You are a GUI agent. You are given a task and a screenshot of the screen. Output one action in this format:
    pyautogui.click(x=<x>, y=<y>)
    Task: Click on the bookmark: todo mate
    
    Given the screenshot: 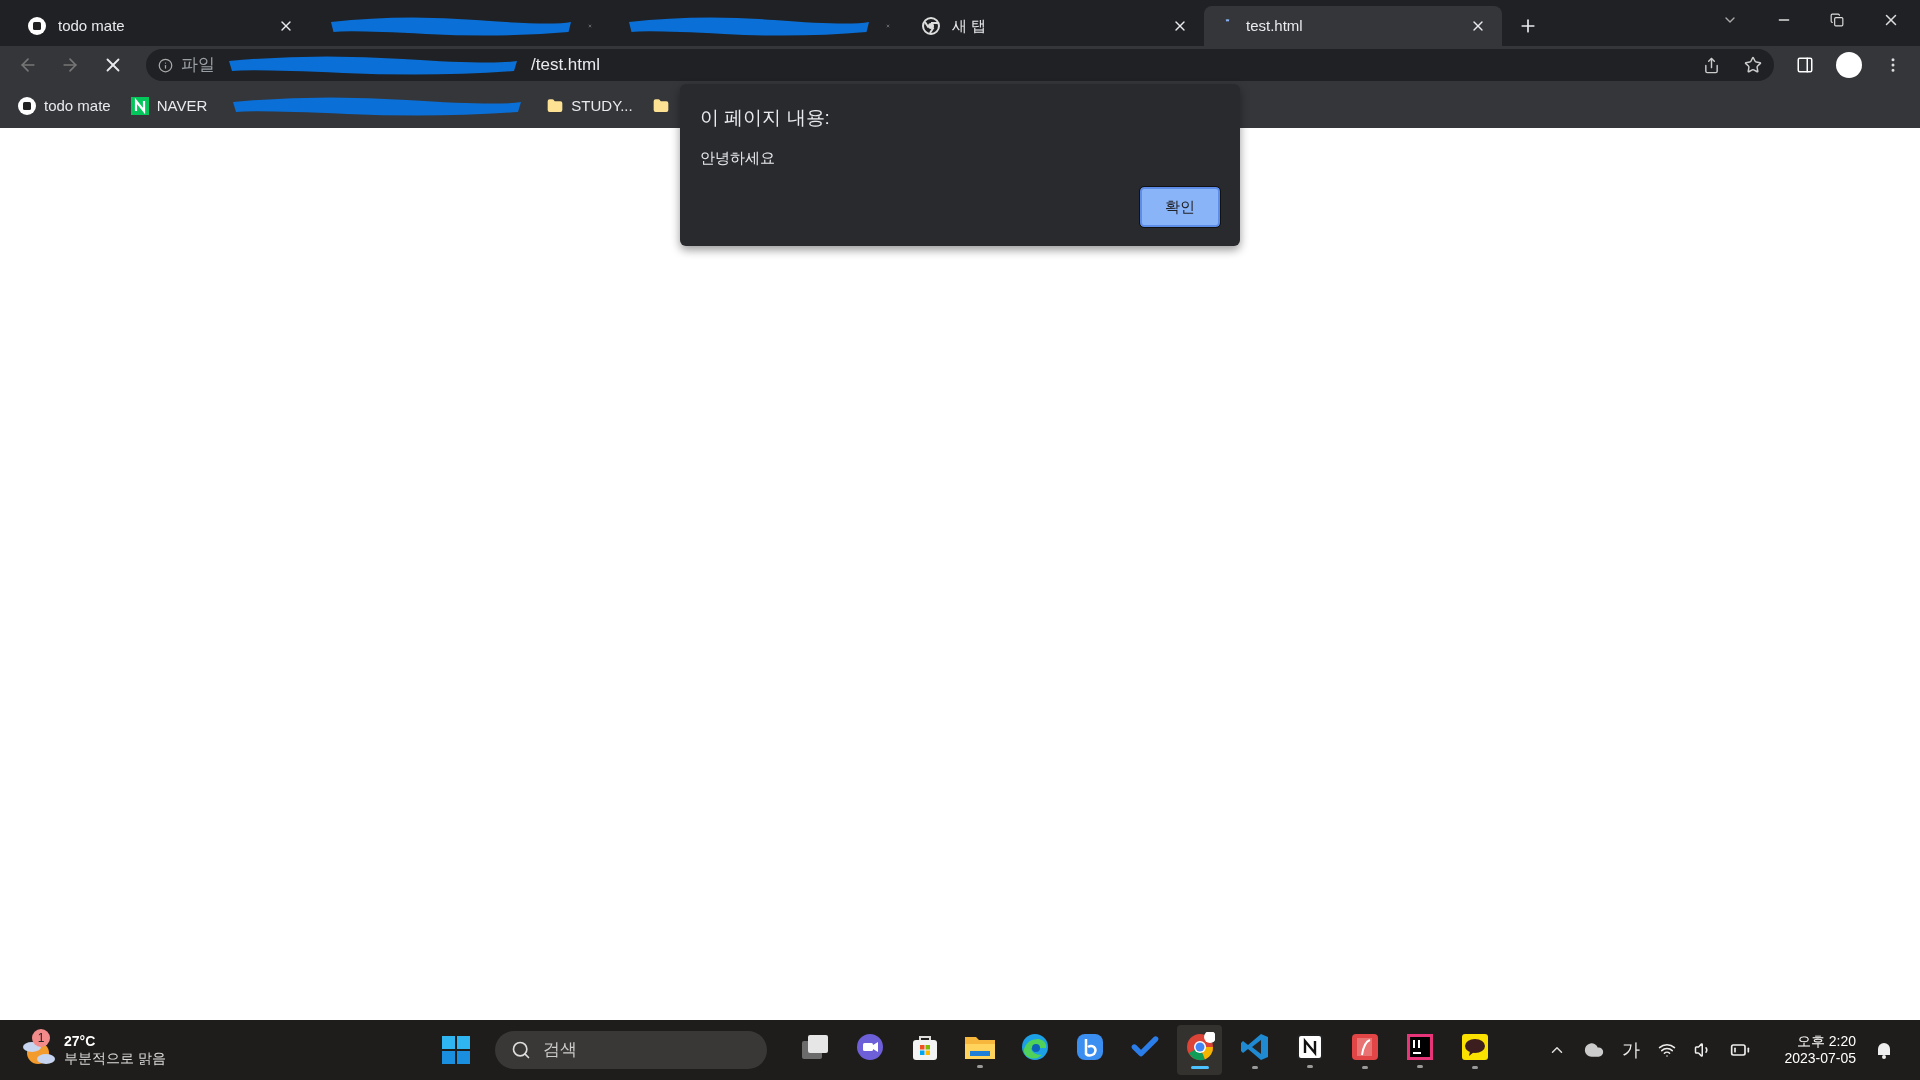 What is the action you would take?
    pyautogui.click(x=64, y=106)
    